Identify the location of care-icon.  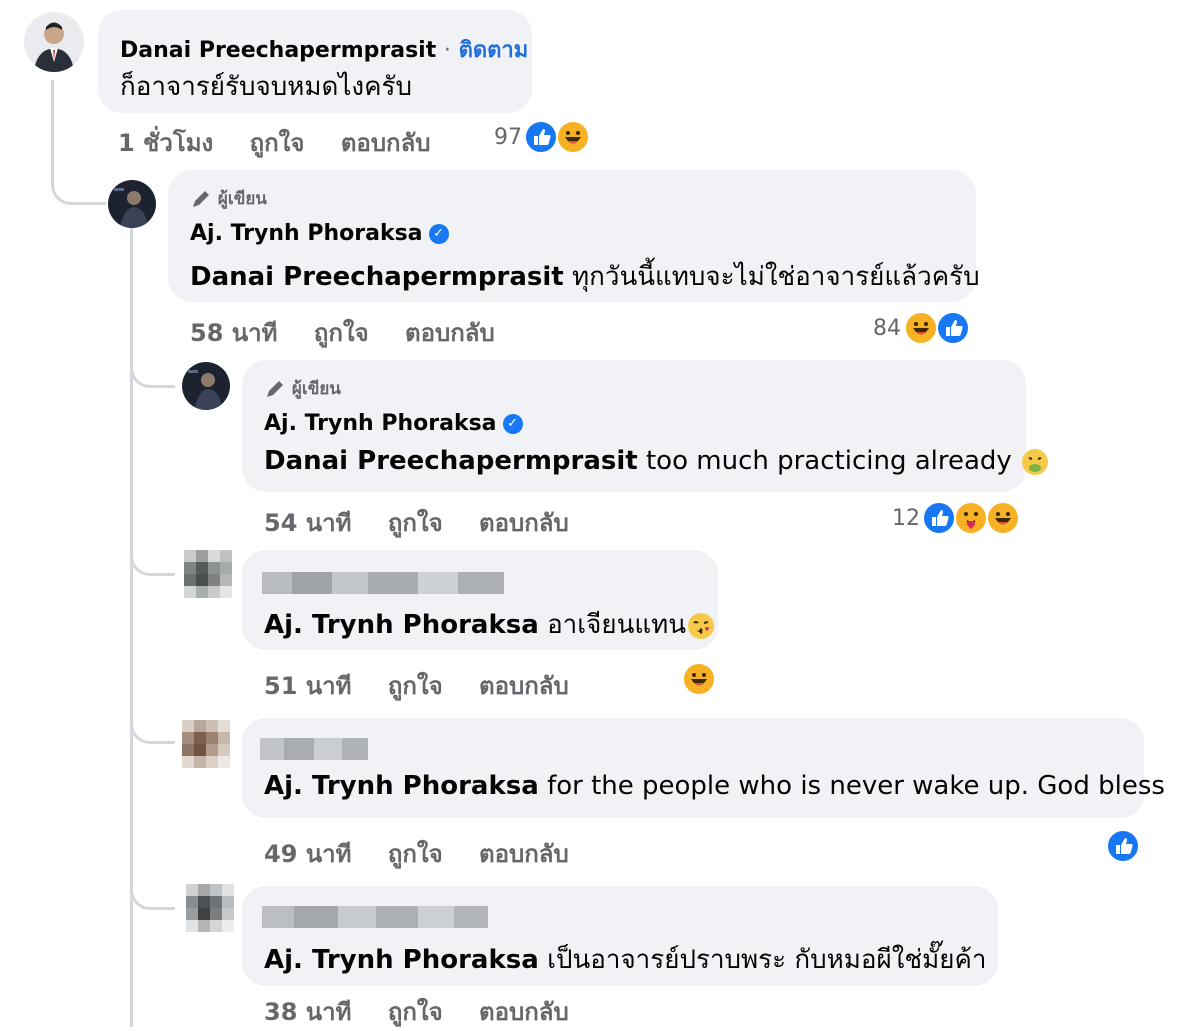
(971, 518).